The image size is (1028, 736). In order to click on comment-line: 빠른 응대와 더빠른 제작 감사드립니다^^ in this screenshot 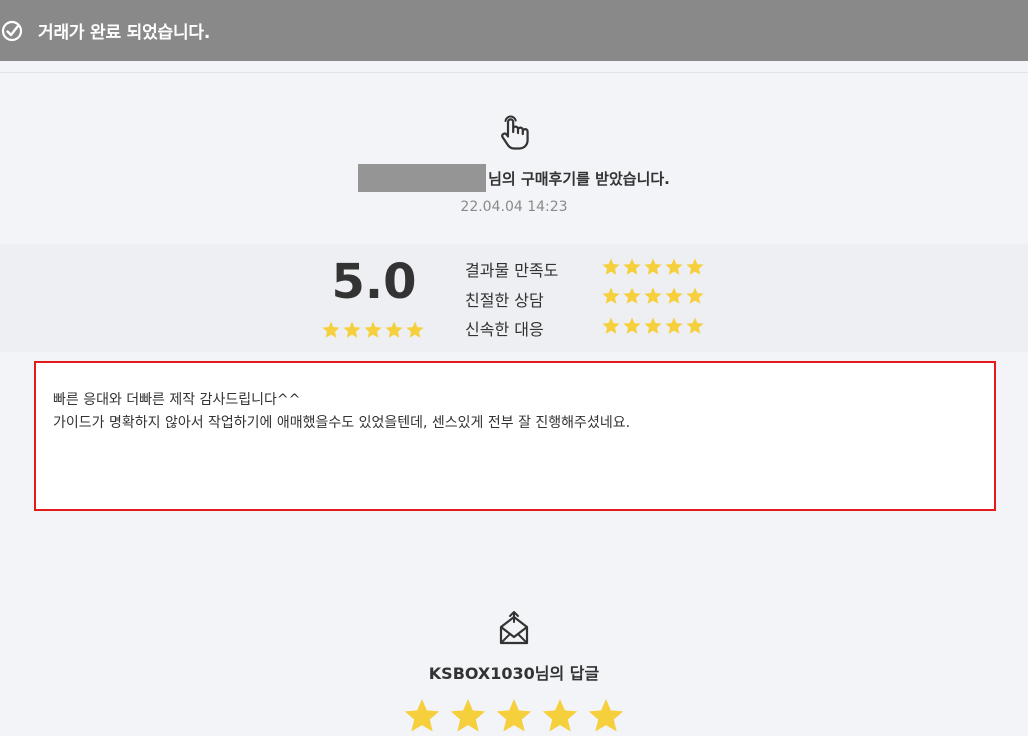, I will do `click(177, 400)`.